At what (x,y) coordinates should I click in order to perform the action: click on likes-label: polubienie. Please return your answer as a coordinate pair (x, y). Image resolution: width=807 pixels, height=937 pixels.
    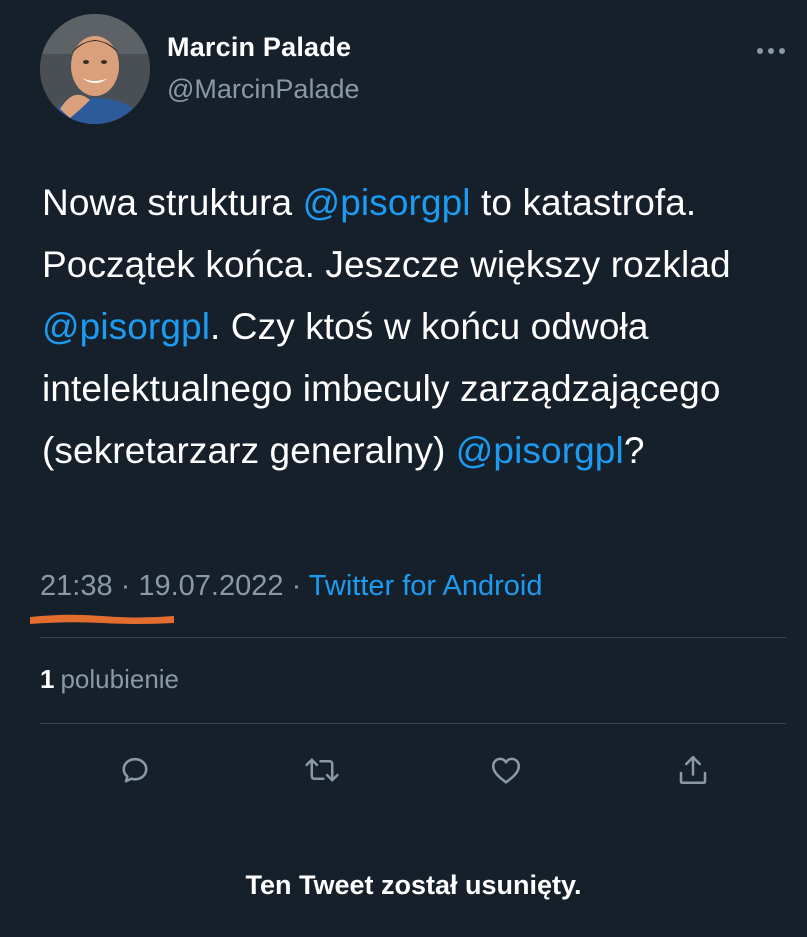
    Looking at the image, I should click on (120, 679).